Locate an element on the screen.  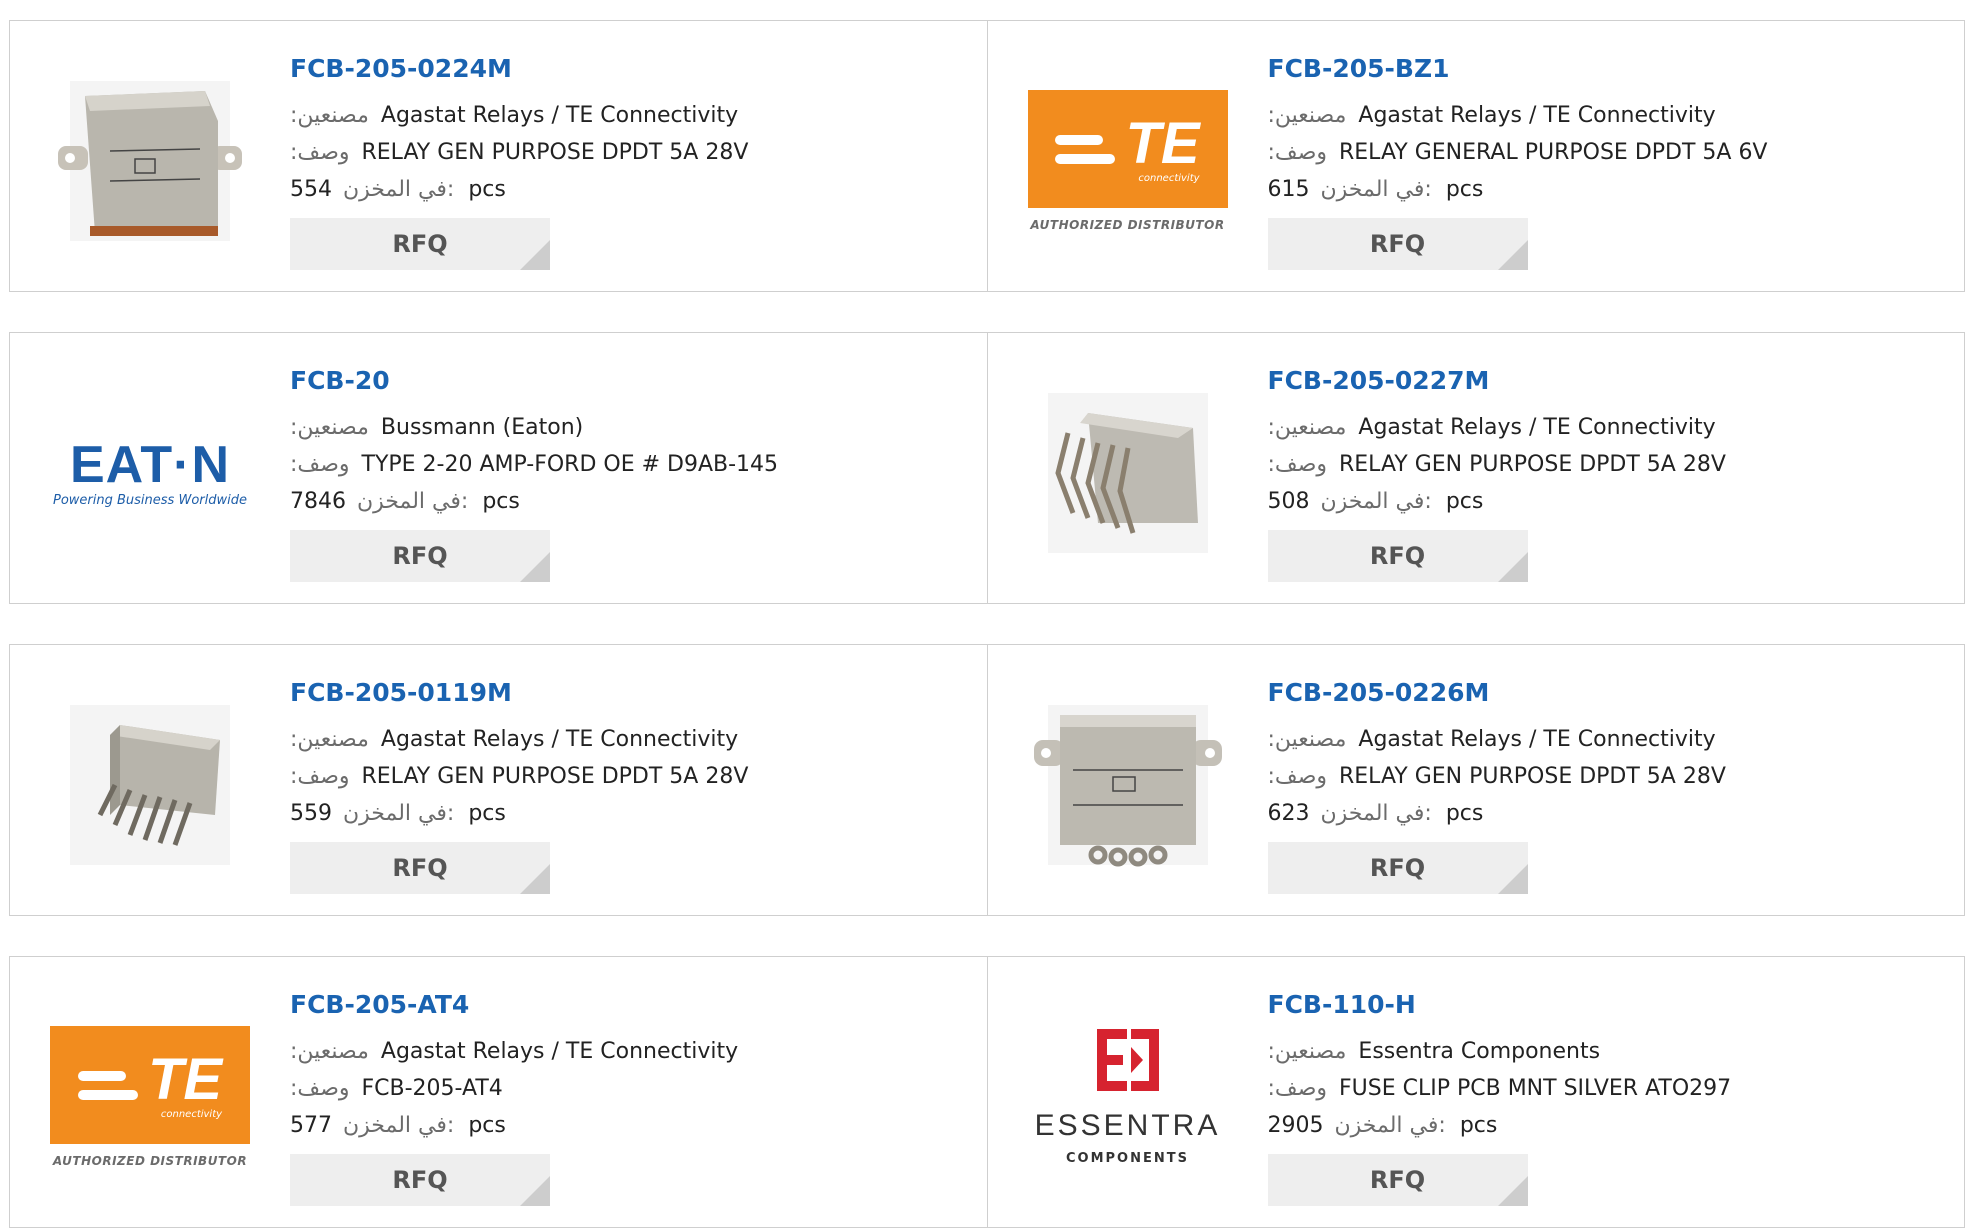
description-line: :وصف RELAY GEN PURPOSE DPDT 5A 28V is located at coordinates (1497, 464).